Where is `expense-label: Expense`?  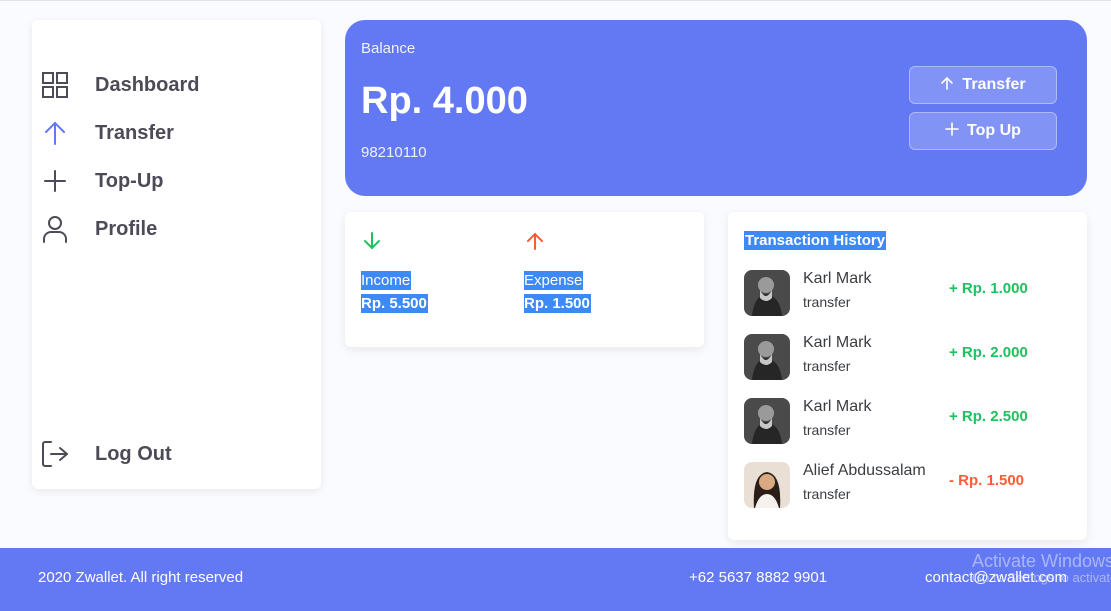 expense-label: Expense is located at coordinates (554, 280).